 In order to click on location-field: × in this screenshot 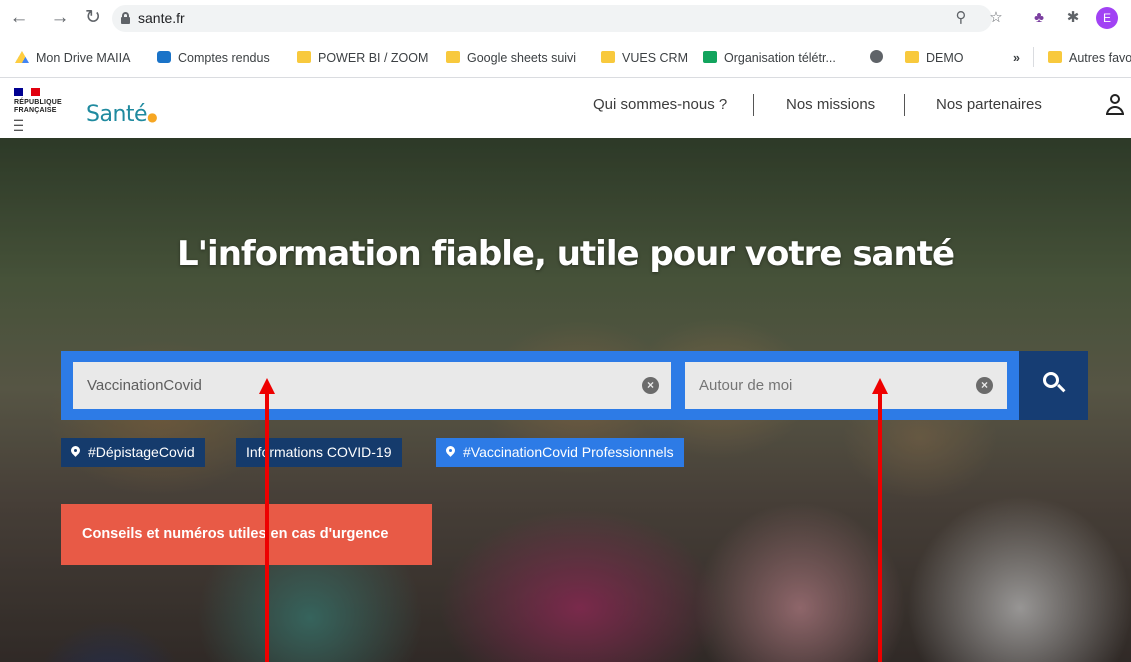, I will do `click(846, 385)`.